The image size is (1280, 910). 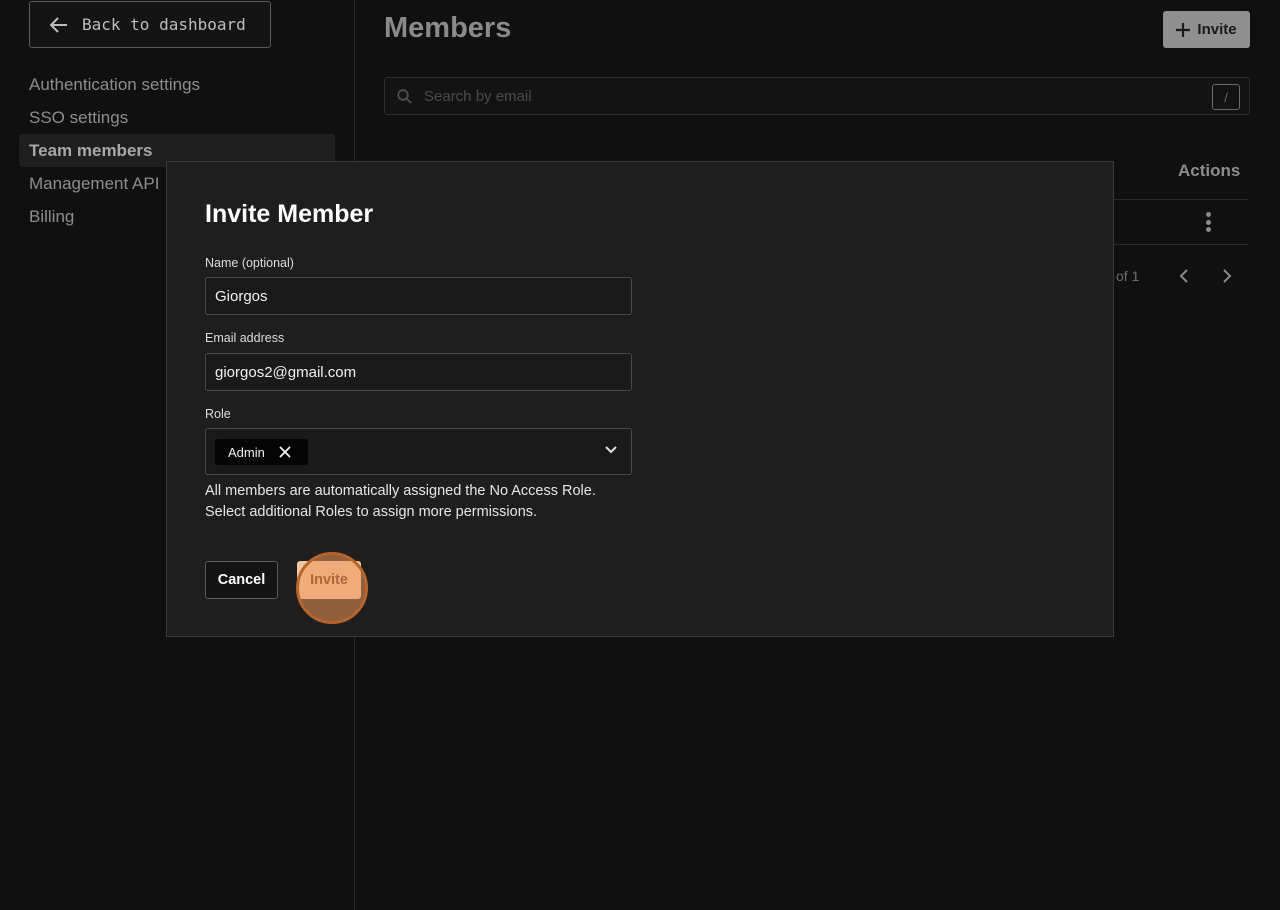 I want to click on invite-member-label: Invite, so click(x=1217, y=29).